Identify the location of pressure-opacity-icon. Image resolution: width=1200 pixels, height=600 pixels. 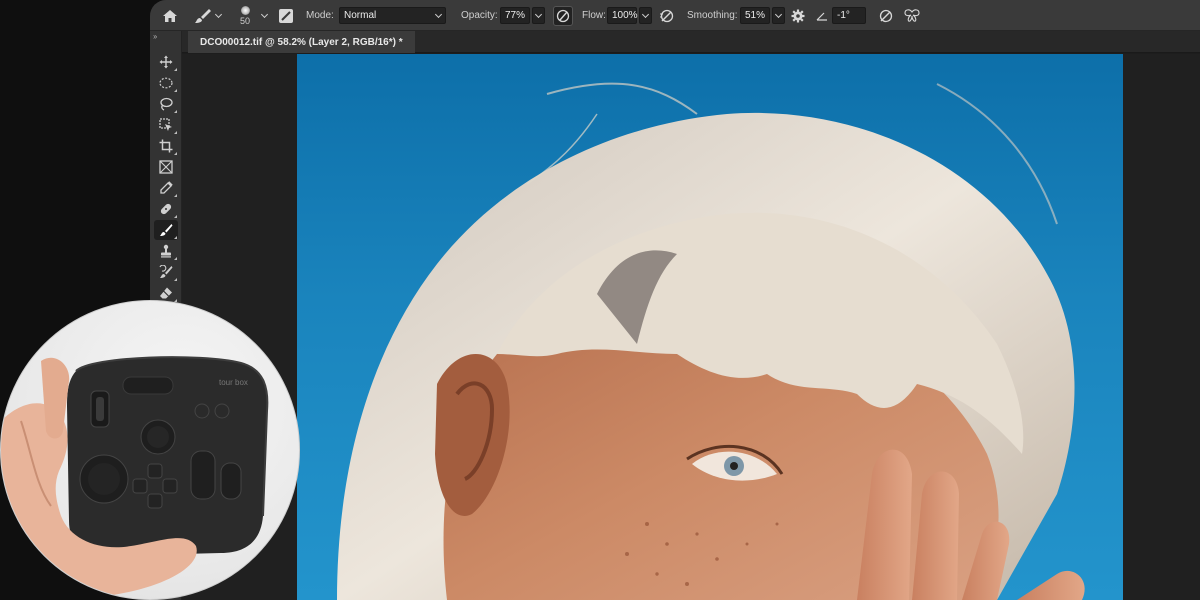
(563, 15).